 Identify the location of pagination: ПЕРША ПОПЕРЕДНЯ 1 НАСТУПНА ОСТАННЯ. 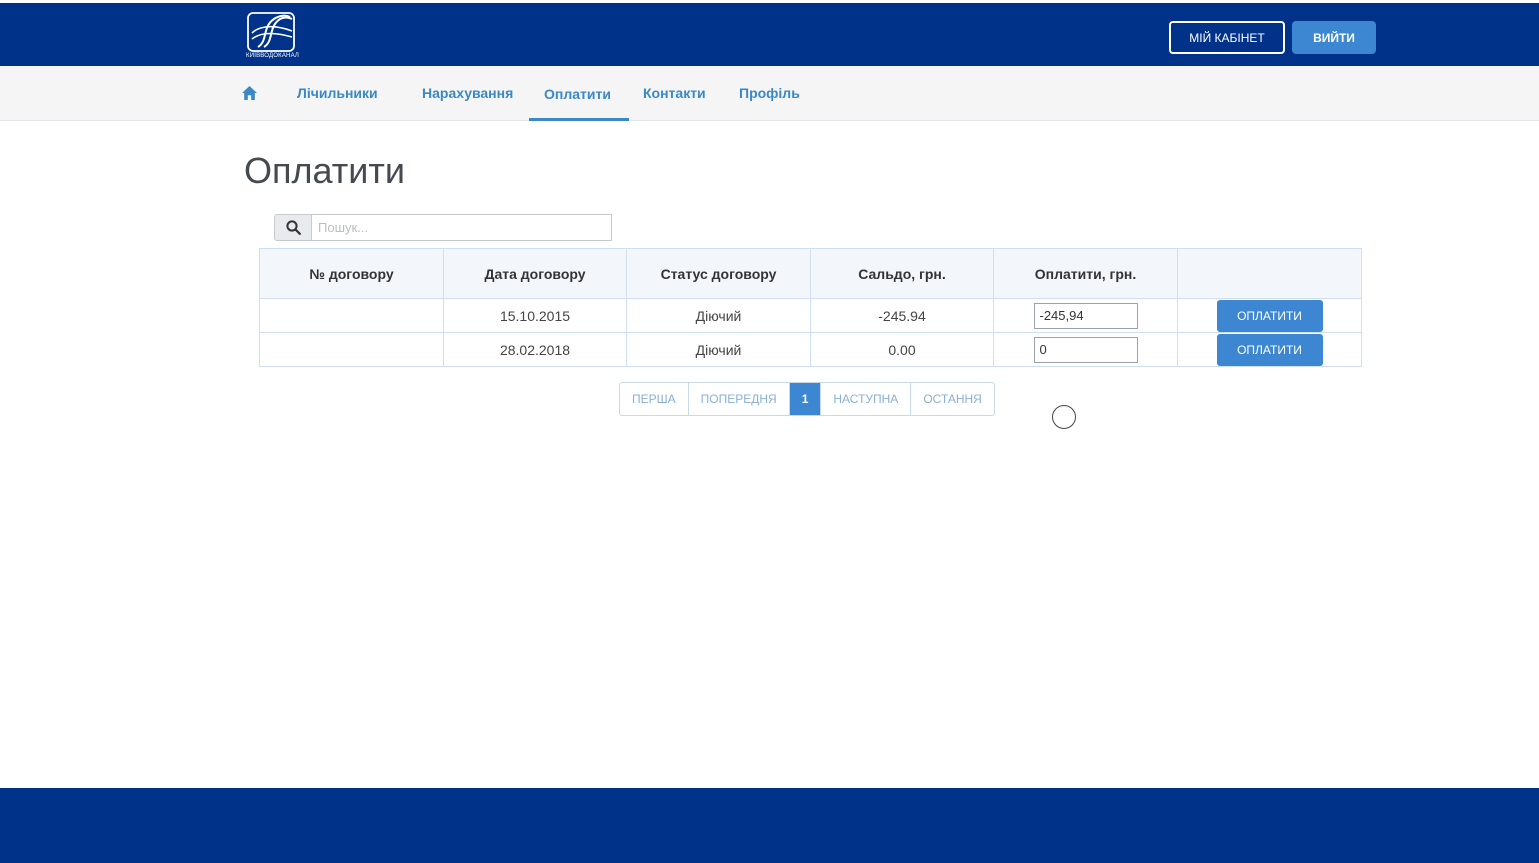
(807, 399).